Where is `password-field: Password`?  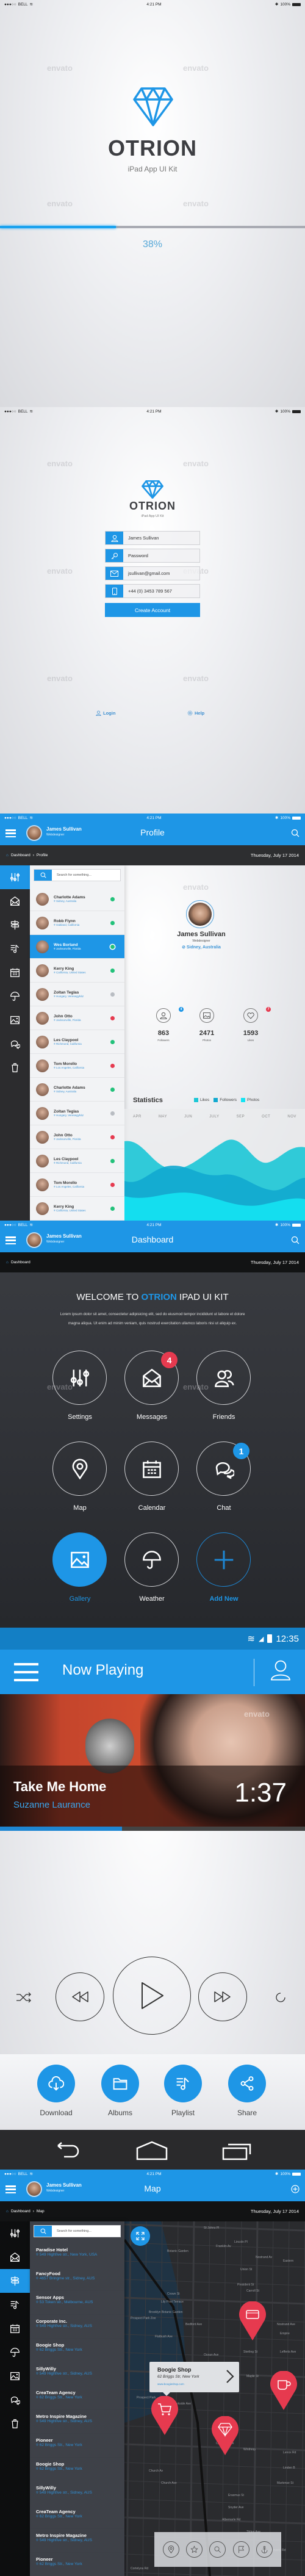
password-field: Password is located at coordinates (152, 556).